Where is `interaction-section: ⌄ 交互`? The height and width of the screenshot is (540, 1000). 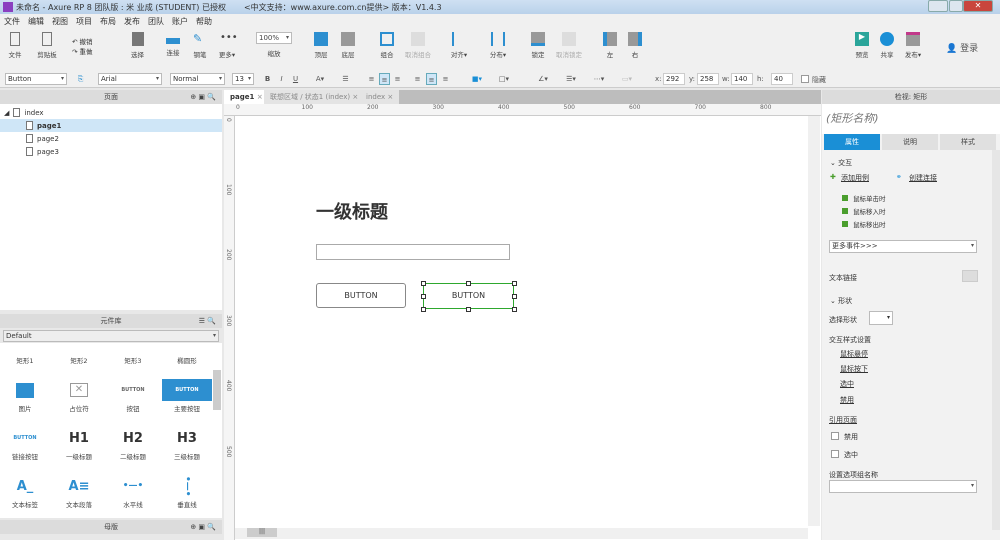
interaction-section: ⌄ 交互 is located at coordinates (841, 163).